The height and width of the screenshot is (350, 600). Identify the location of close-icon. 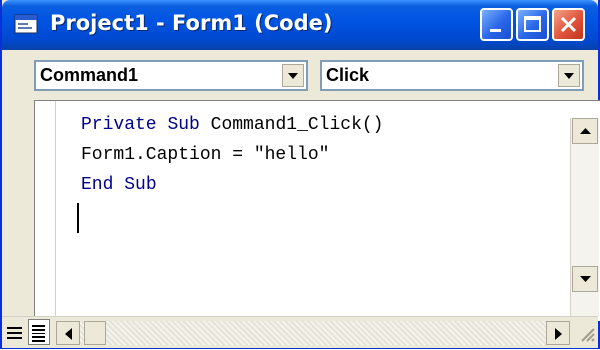
(568, 24).